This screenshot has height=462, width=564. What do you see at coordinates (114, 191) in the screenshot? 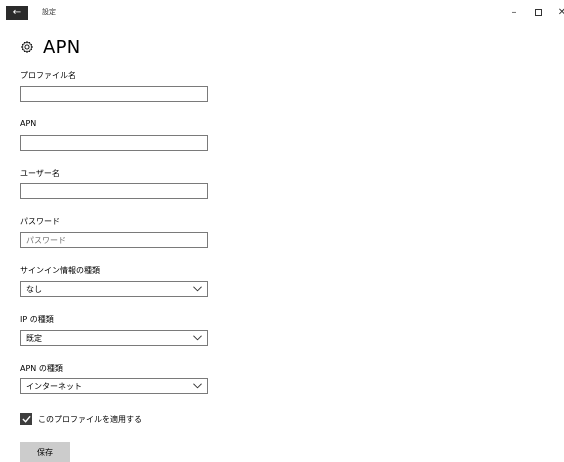
I see `user-name-input` at bounding box center [114, 191].